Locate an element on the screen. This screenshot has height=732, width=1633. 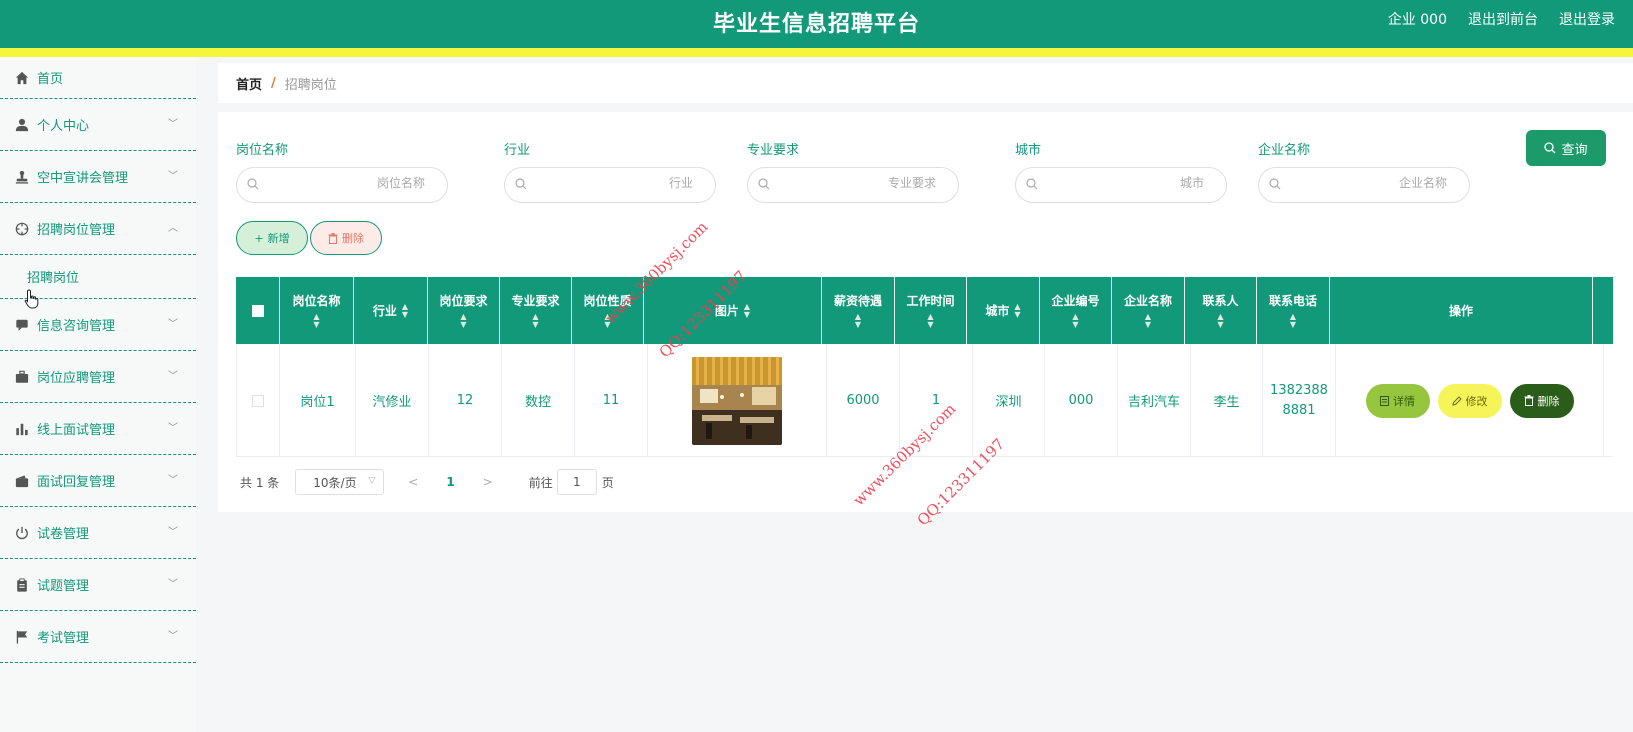
sidebar-item-questions: 试题管理 ﹀ is located at coordinates (98, 585).